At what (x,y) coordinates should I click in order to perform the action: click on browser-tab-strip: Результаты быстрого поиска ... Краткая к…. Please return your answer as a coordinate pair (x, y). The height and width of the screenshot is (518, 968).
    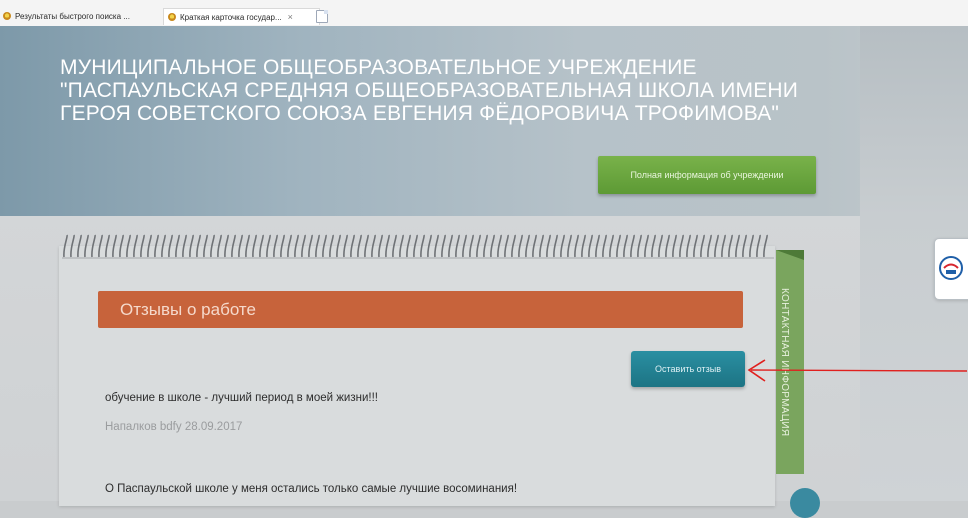
    Looking at the image, I should click on (484, 13).